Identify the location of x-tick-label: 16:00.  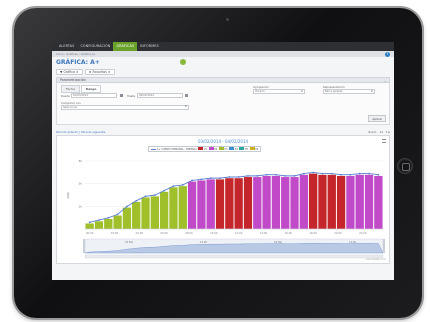
(289, 233).